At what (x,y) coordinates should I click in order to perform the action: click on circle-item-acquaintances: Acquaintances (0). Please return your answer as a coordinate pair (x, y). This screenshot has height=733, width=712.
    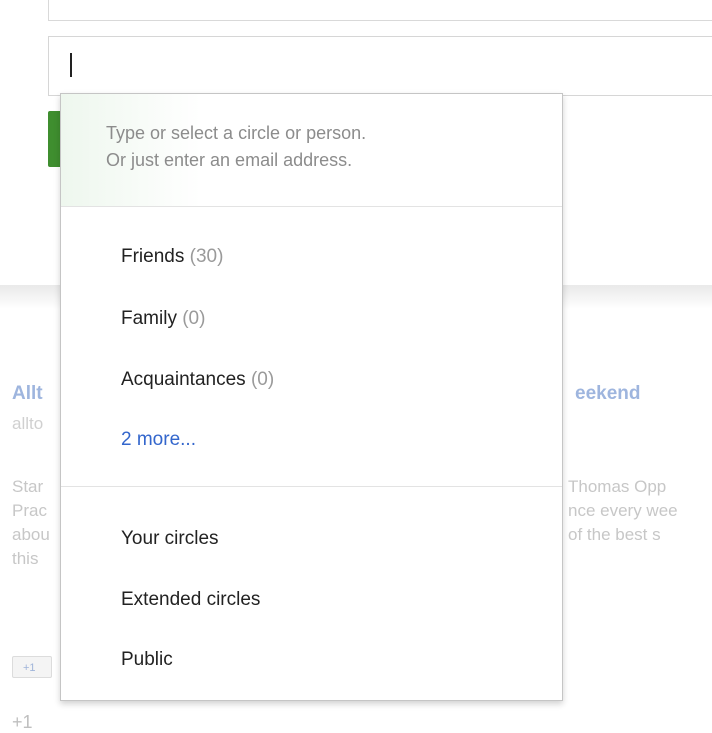
    Looking at the image, I should click on (197, 380).